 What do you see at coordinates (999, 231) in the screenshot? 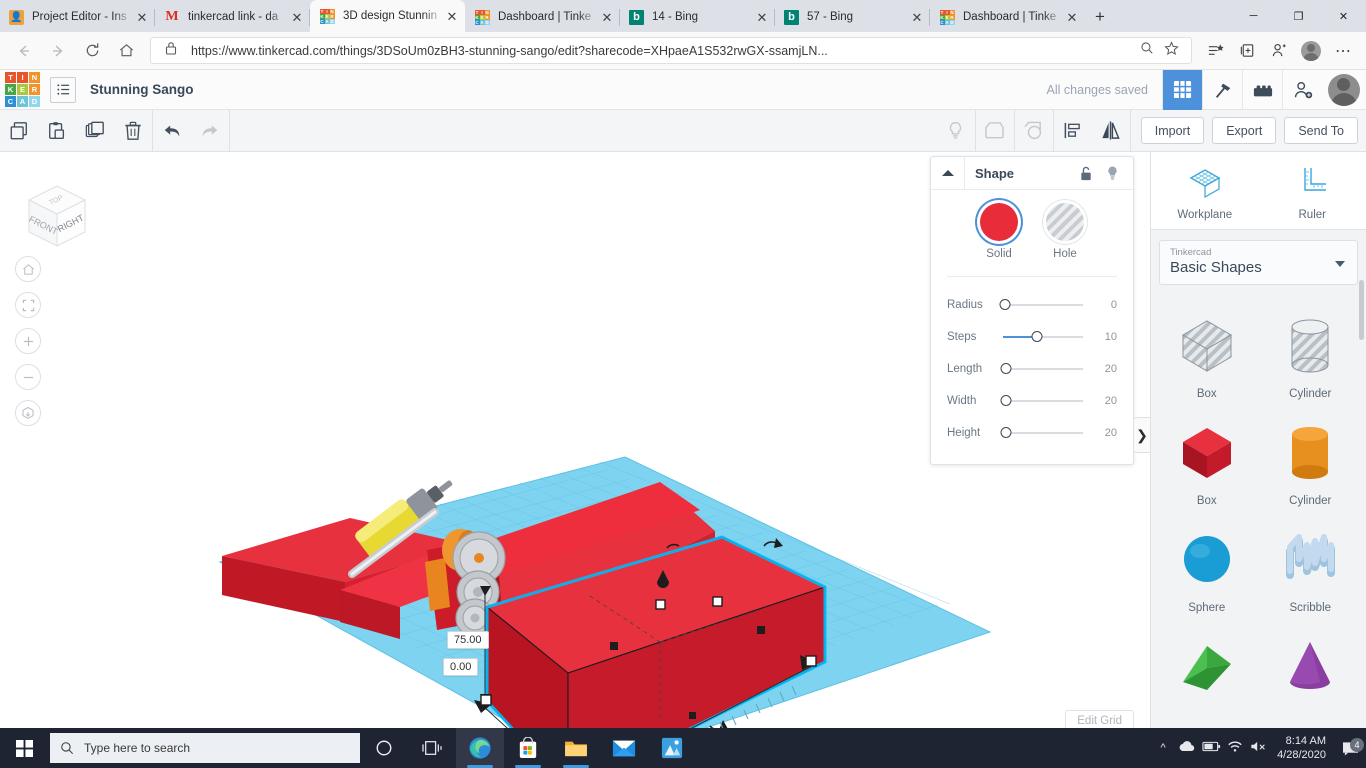
I see `solid-mode-option: Solid` at bounding box center [999, 231].